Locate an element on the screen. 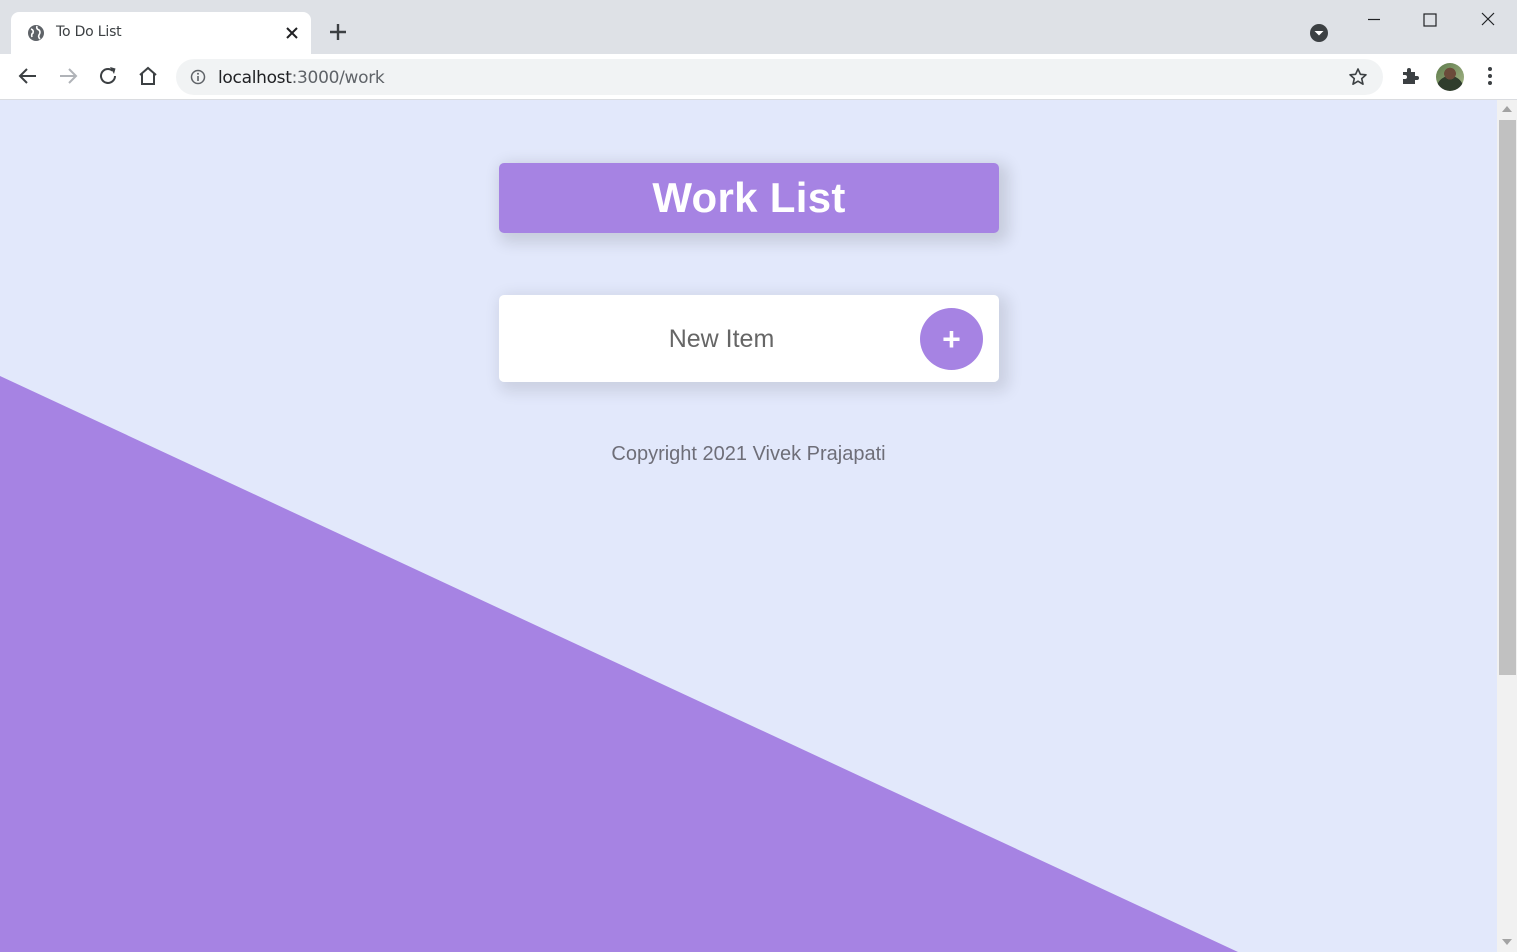  vertical-scrollbar is located at coordinates (1507, 526).